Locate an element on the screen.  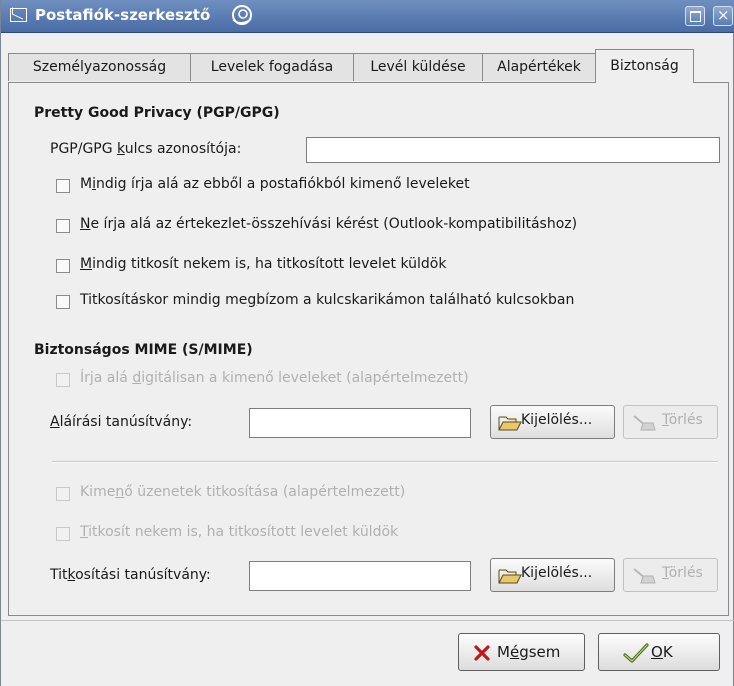
tab-label: Levelek fogadása is located at coordinates (272, 67).